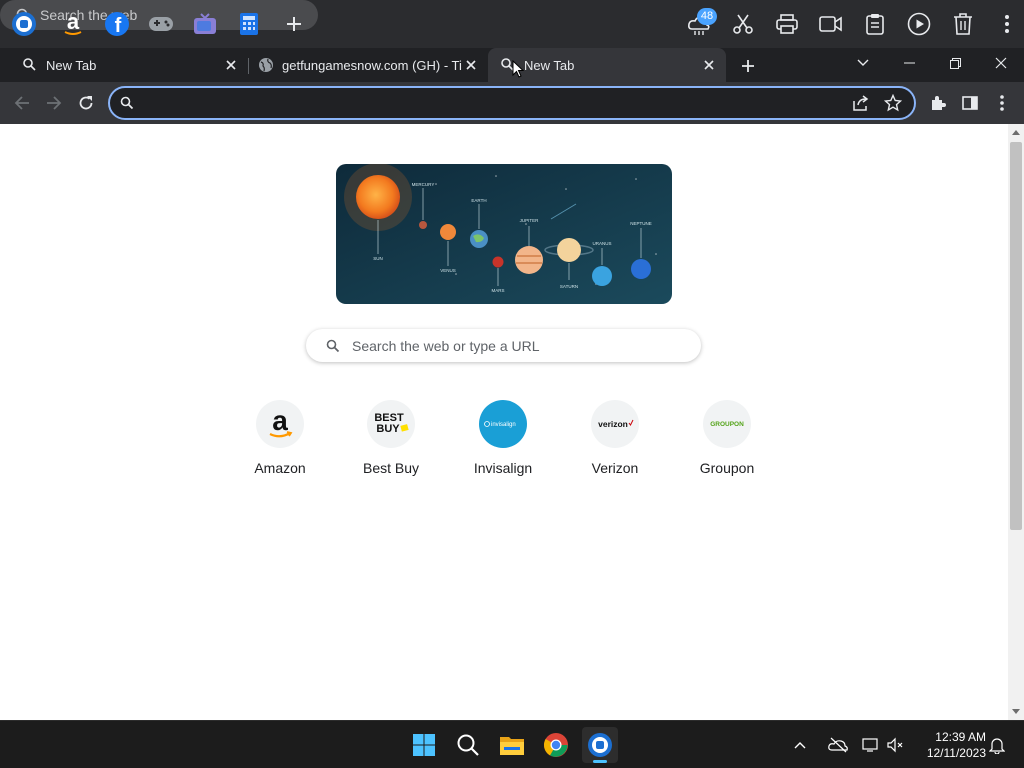  I want to click on bookmark-star-icon, so click(893, 103).